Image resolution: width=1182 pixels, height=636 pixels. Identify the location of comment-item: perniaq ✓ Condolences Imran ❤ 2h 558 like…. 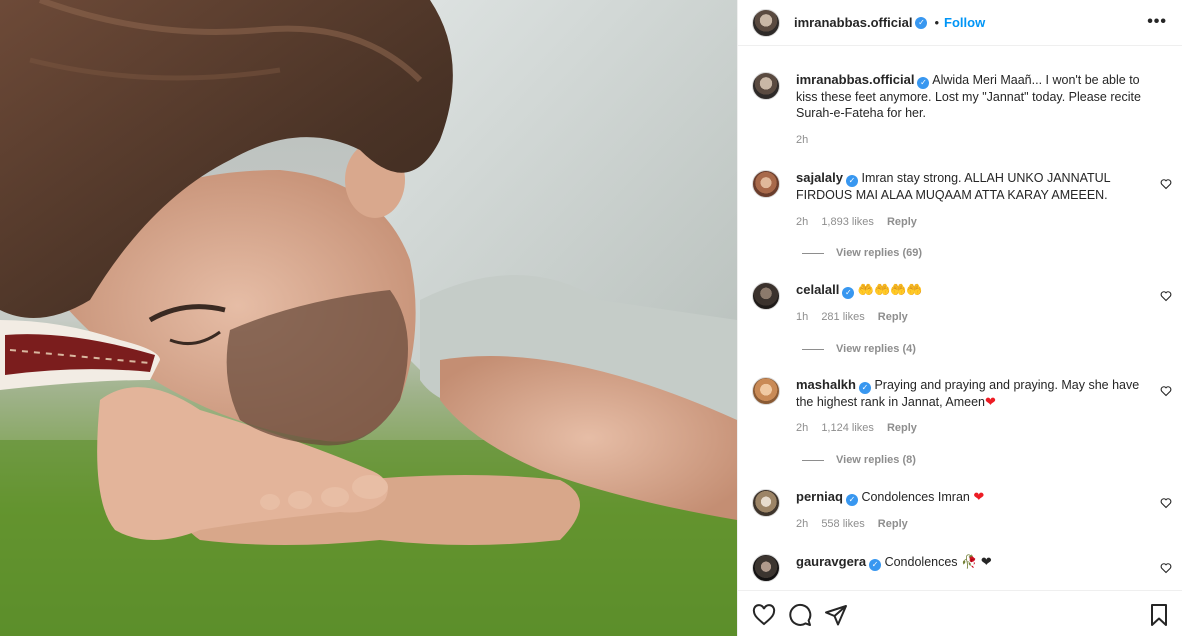
(962, 513).